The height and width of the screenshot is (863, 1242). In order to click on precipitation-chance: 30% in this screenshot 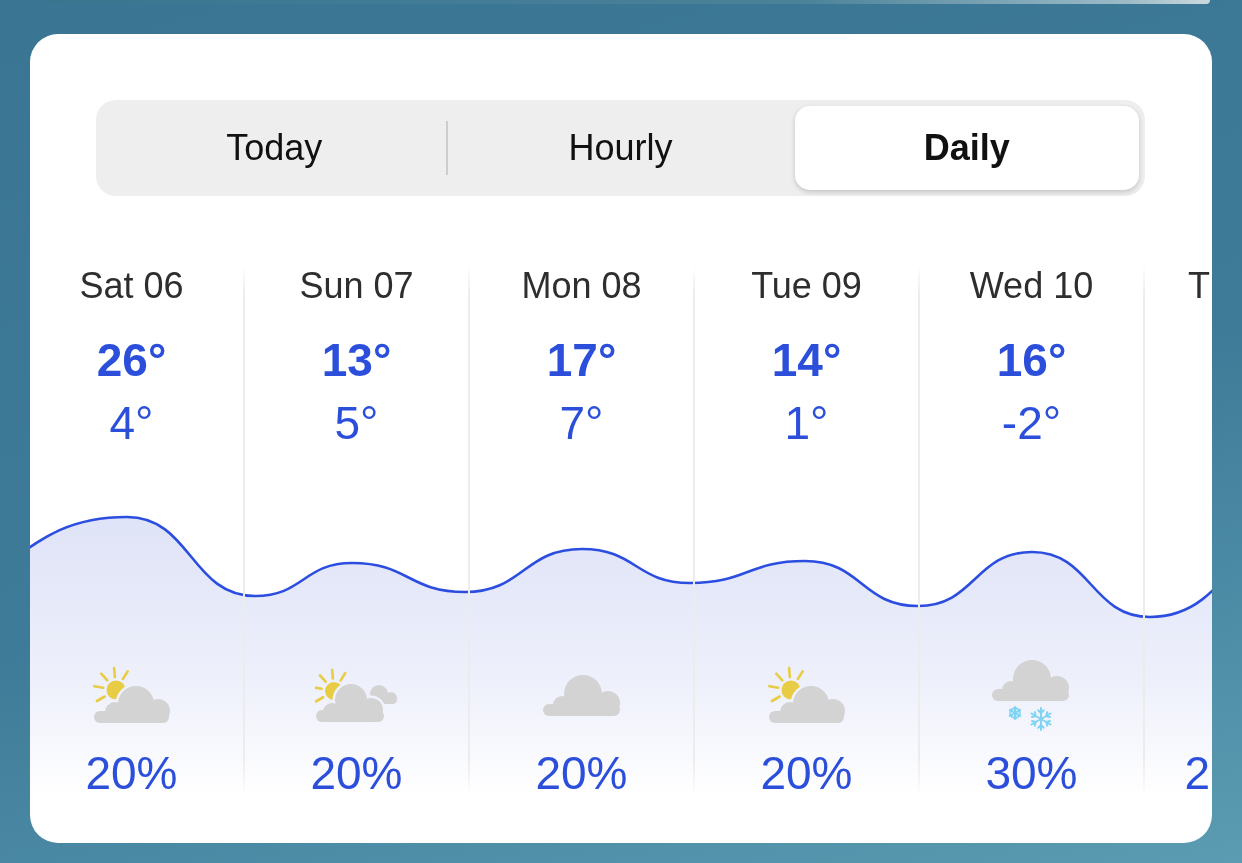, I will do `click(1031, 773)`.